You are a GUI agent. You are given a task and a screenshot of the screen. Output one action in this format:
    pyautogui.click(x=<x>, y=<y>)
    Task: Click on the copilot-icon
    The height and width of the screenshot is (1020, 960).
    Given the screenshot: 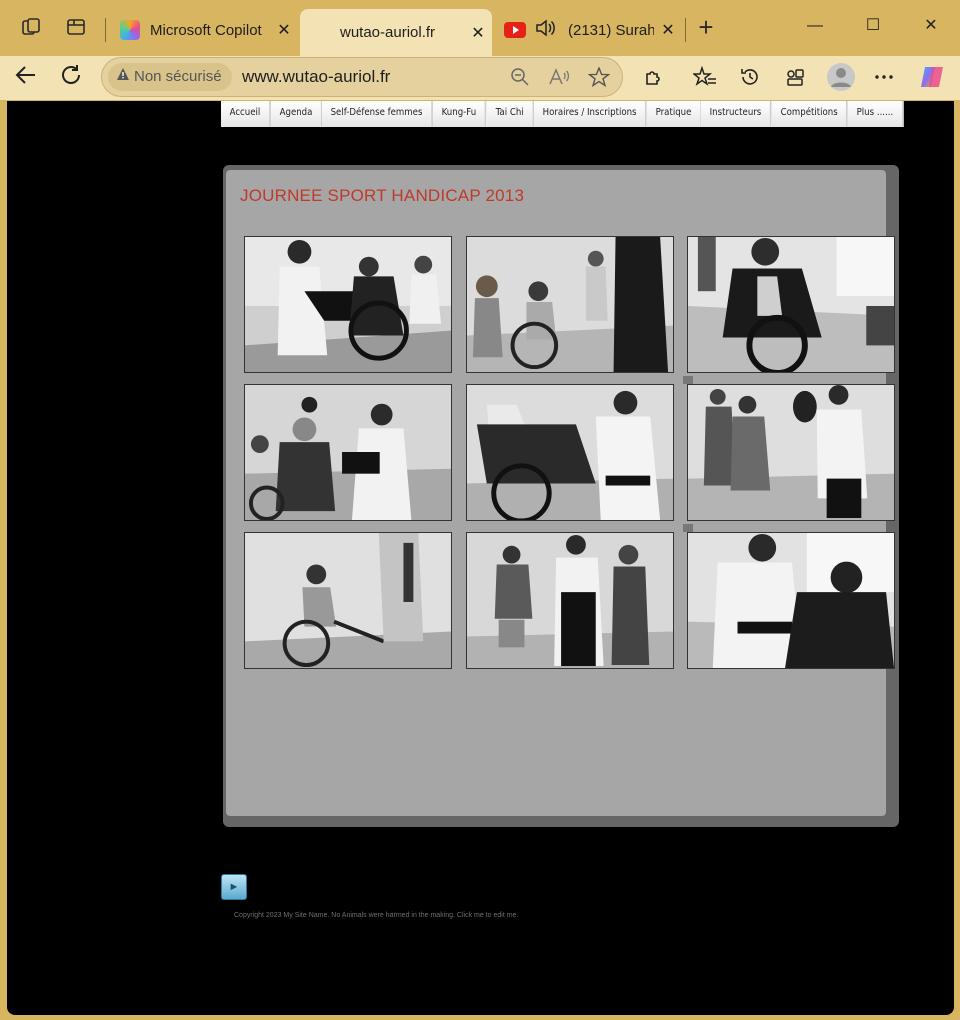 What is the action you would take?
    pyautogui.click(x=932, y=77)
    